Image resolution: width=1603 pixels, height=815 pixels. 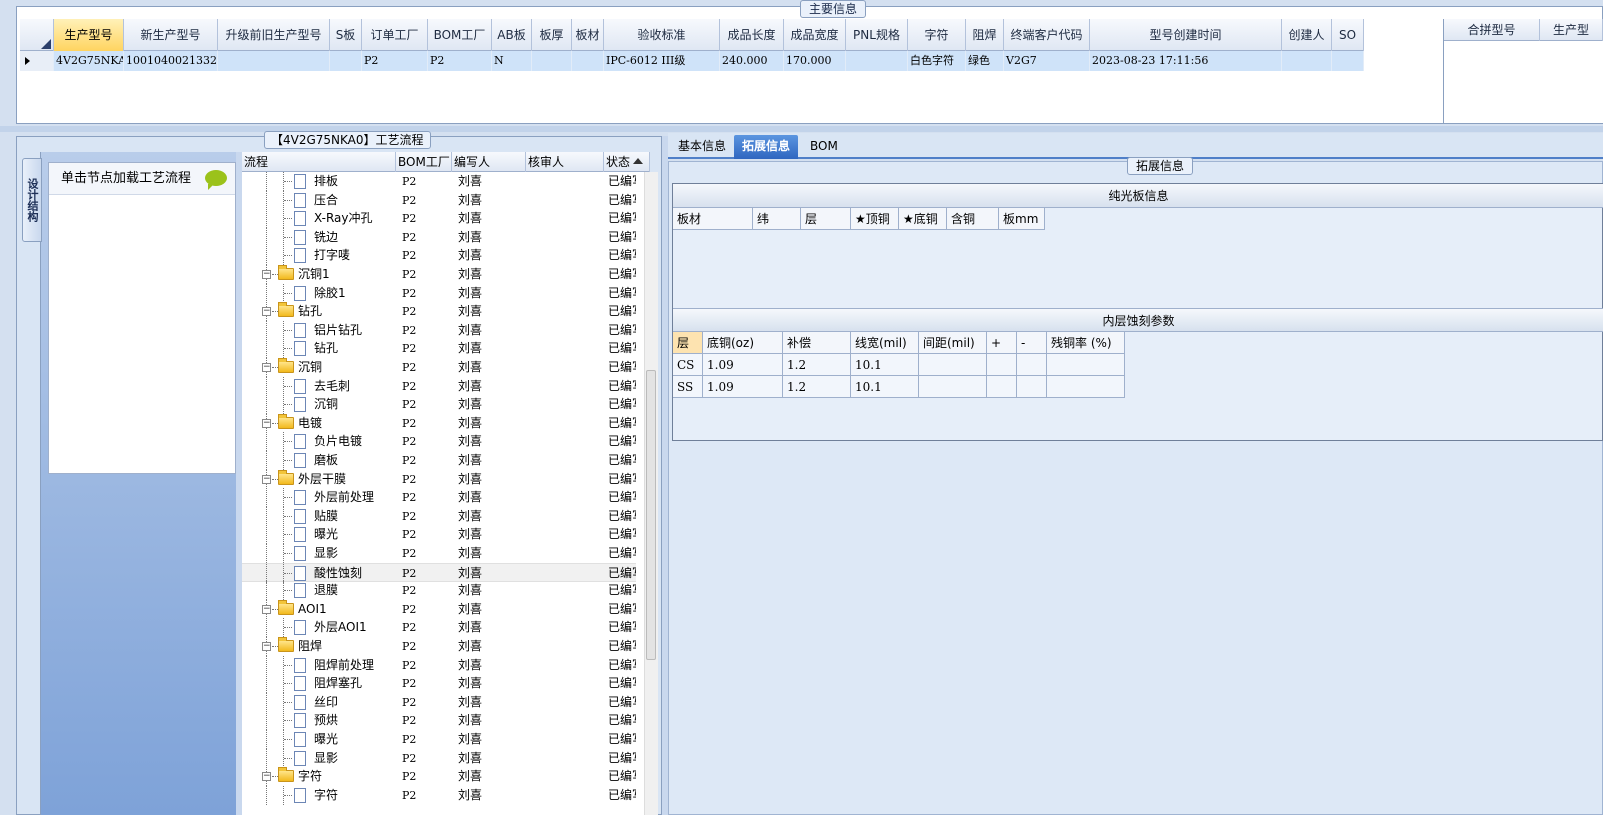 What do you see at coordinates (1002, 343) in the screenshot?
I see `inner-etch-col-header: +` at bounding box center [1002, 343].